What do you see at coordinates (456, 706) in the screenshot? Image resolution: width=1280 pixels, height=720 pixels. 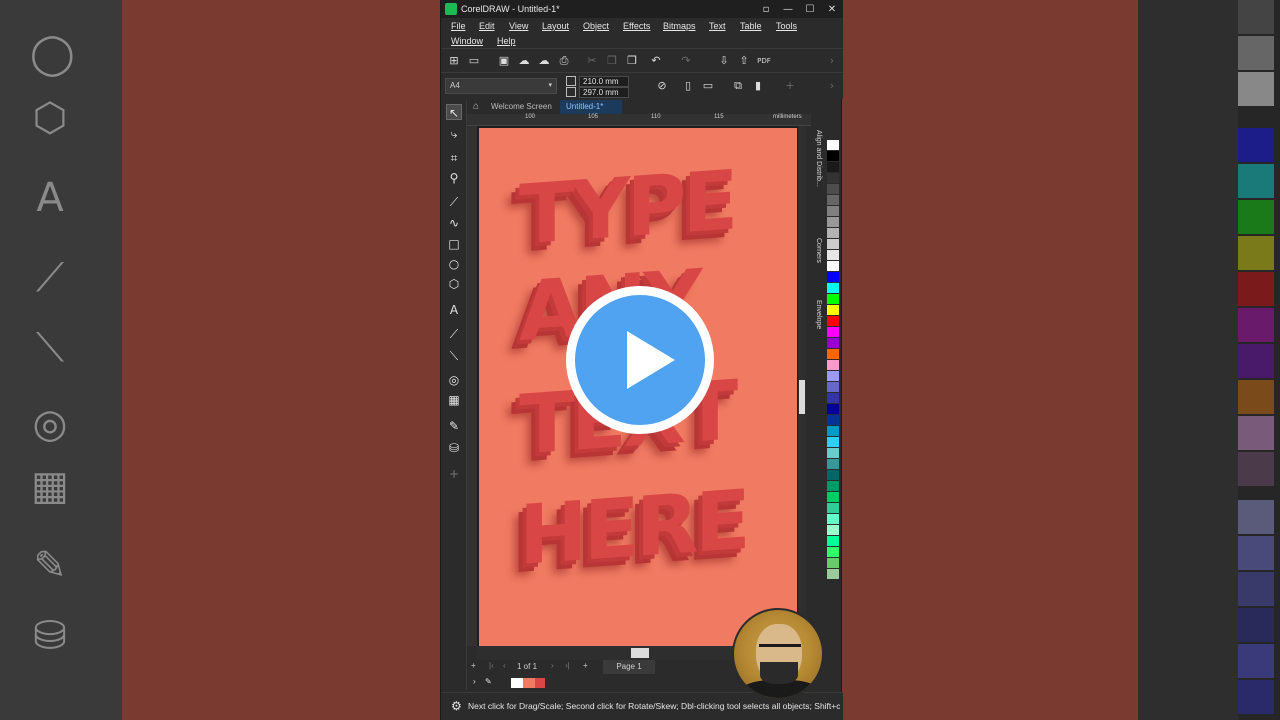 I see `gear-icon: ⚙` at bounding box center [456, 706].